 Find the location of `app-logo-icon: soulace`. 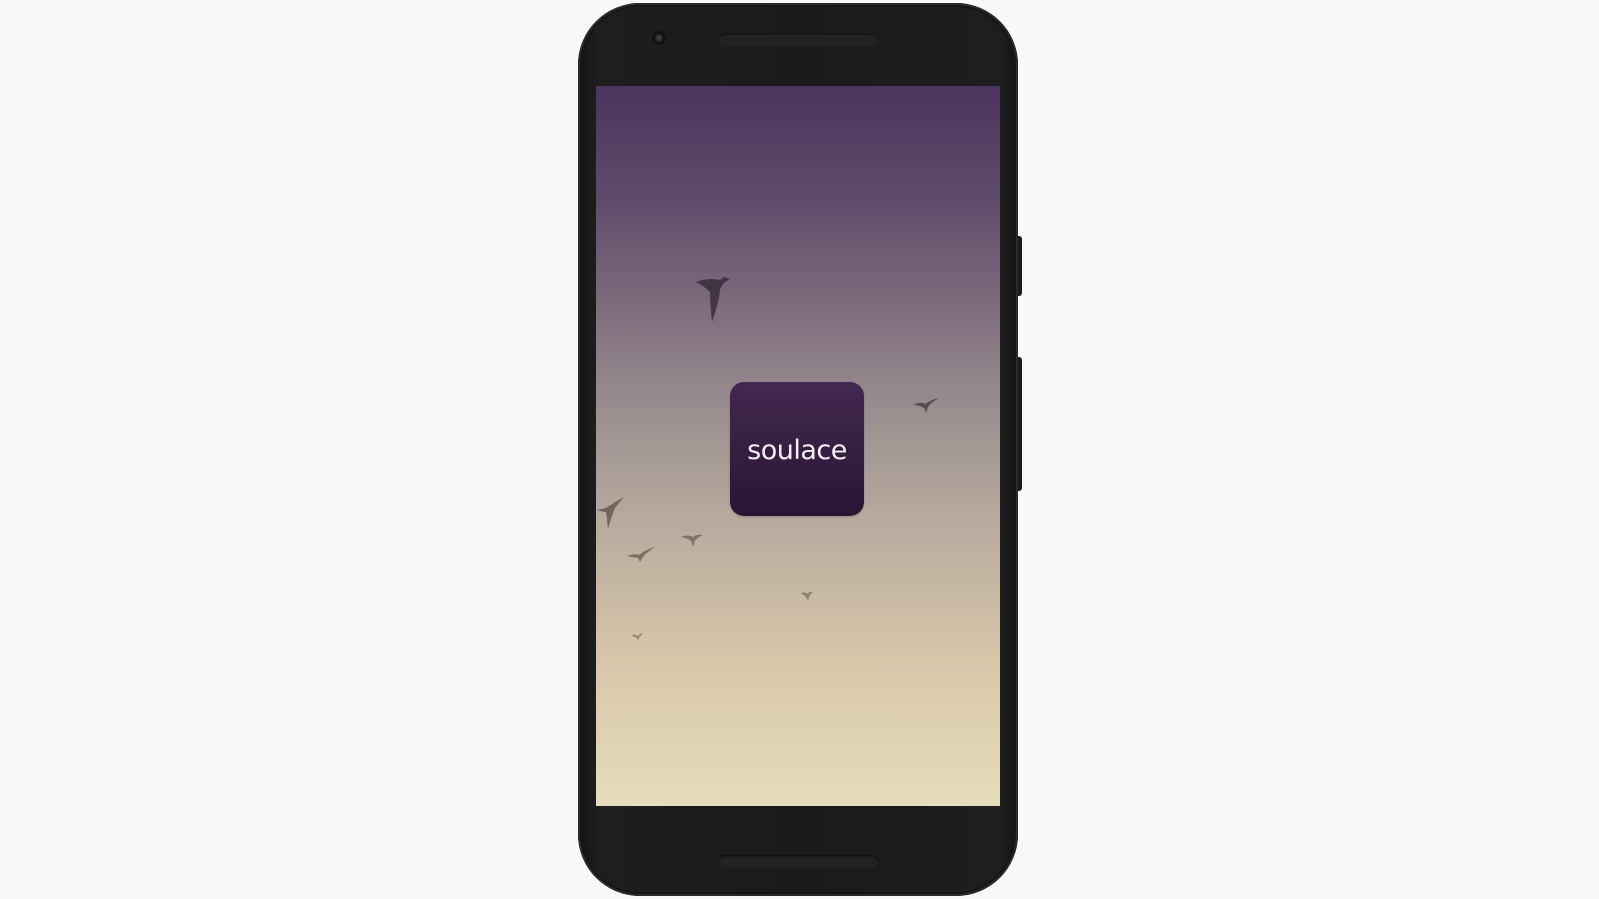

app-logo-icon: soulace is located at coordinates (797, 449).